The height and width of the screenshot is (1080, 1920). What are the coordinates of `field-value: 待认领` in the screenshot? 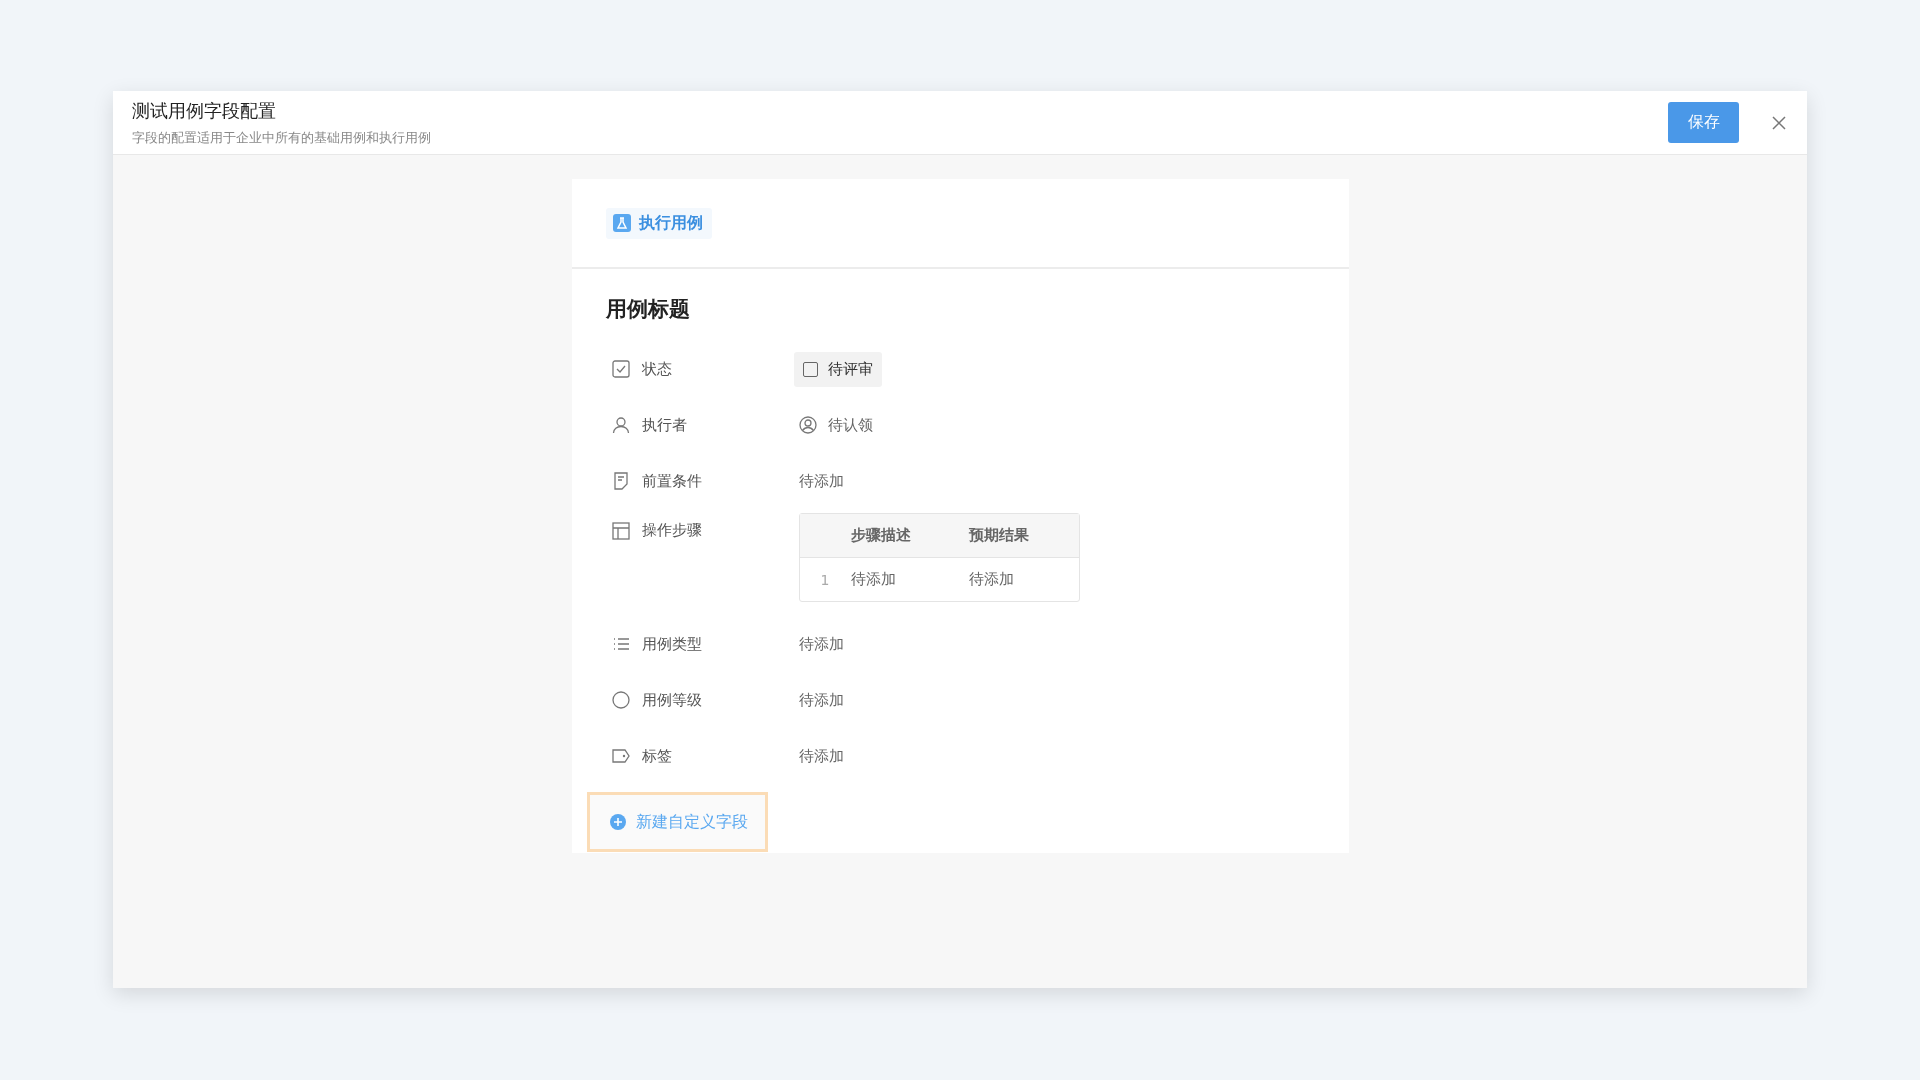 It's located at (850, 425).